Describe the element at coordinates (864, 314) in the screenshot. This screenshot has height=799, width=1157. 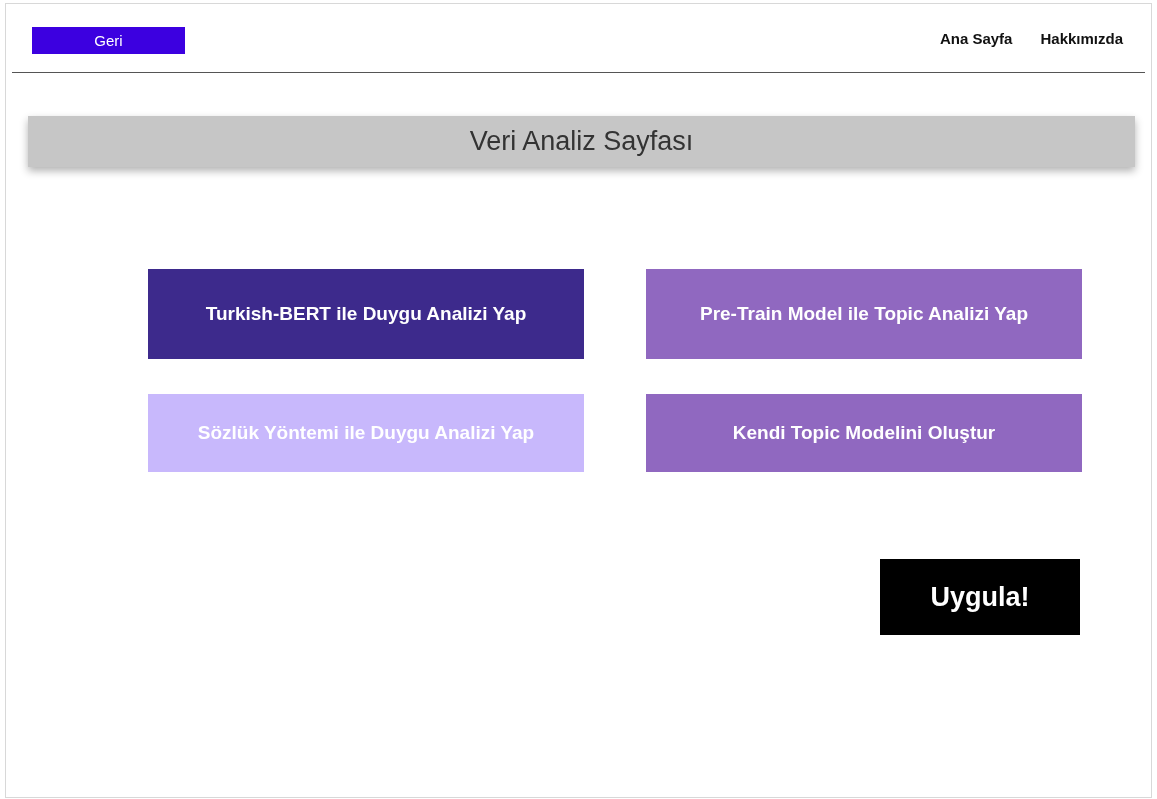
I see `analysis-option-button: Pre-Train Model ile Topic Analizi Yap` at that location.